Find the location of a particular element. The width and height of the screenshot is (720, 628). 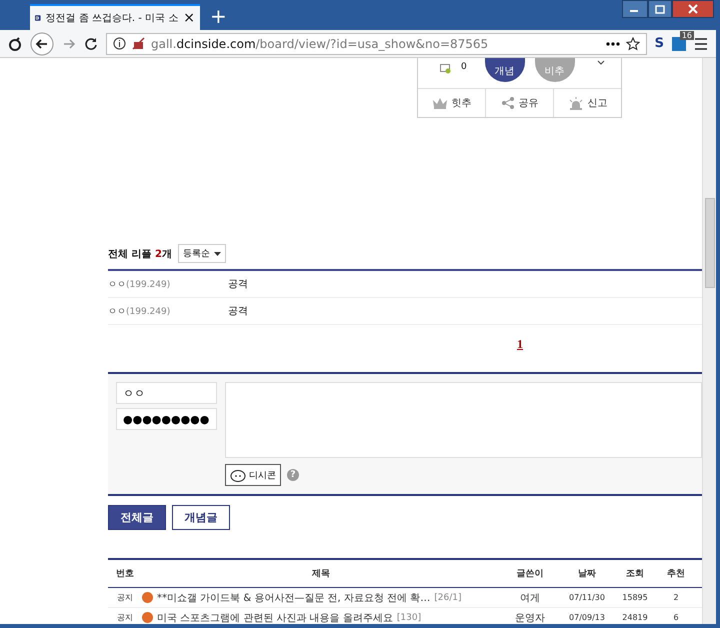

maximize-button is located at coordinates (660, 9).